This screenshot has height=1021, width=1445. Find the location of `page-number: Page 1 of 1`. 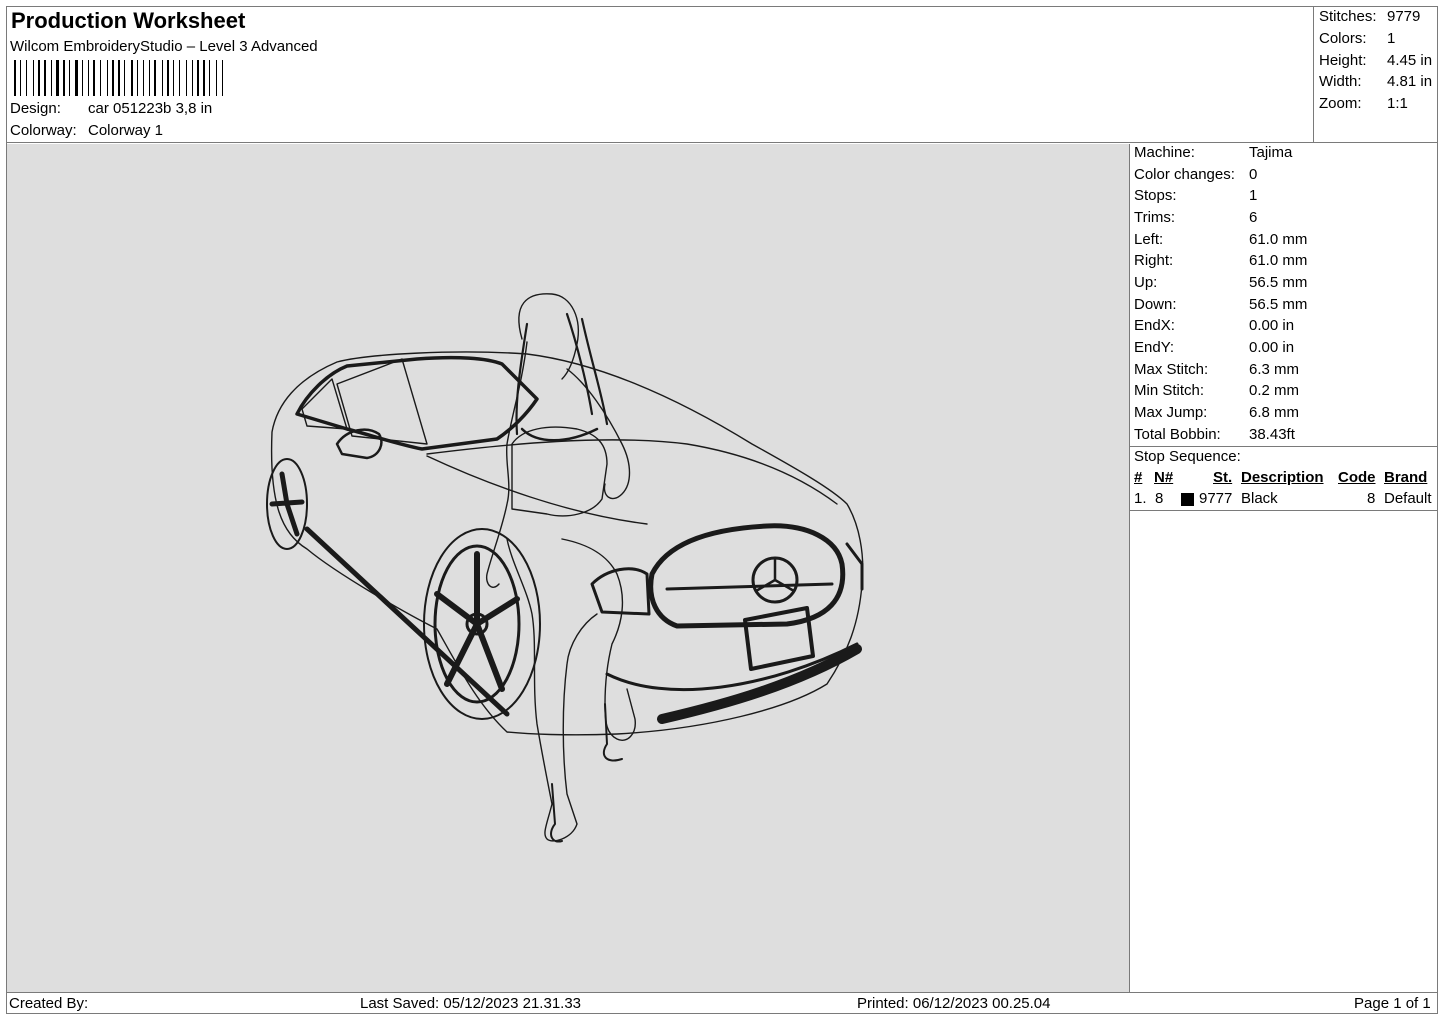

page-number: Page 1 of 1 is located at coordinates (1392, 1003).